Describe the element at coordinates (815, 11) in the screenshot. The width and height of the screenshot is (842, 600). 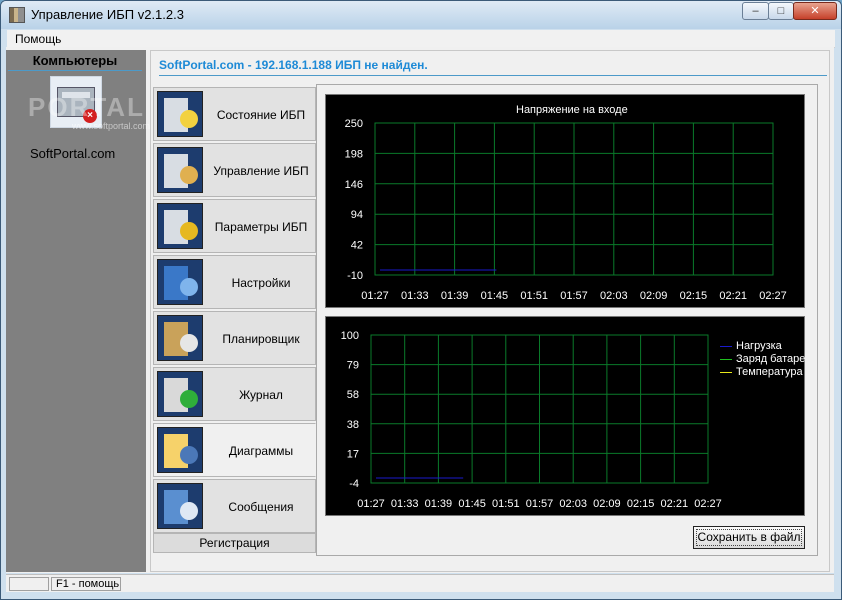
I see `close-button: ✕` at that location.